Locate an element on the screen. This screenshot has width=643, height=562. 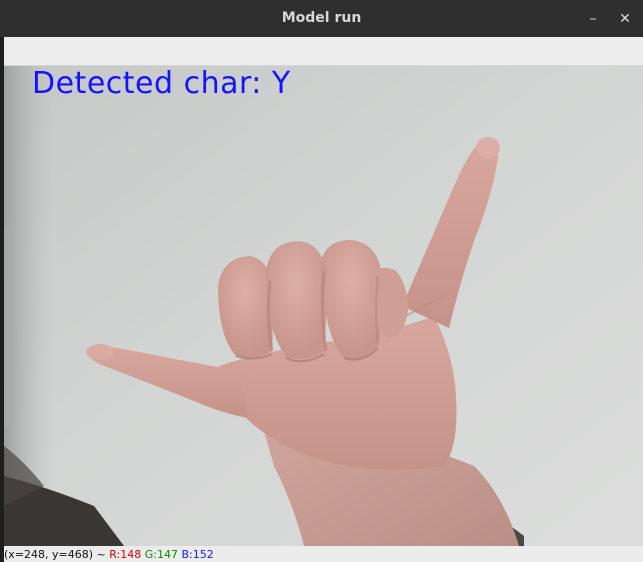
status-bar: (x=248, y=468) ~ R:148 G:147 B:152 is located at coordinates (323, 554).